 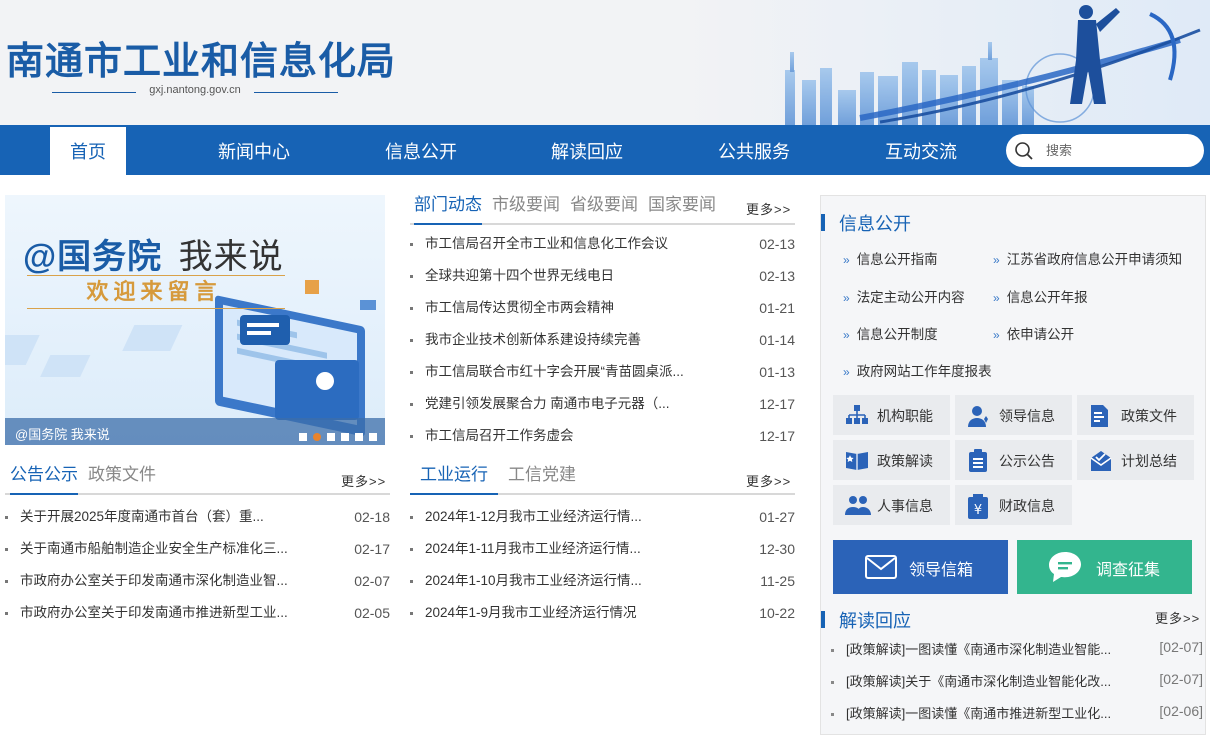 I want to click on tab-province-news: 省级要闻, so click(x=604, y=209).